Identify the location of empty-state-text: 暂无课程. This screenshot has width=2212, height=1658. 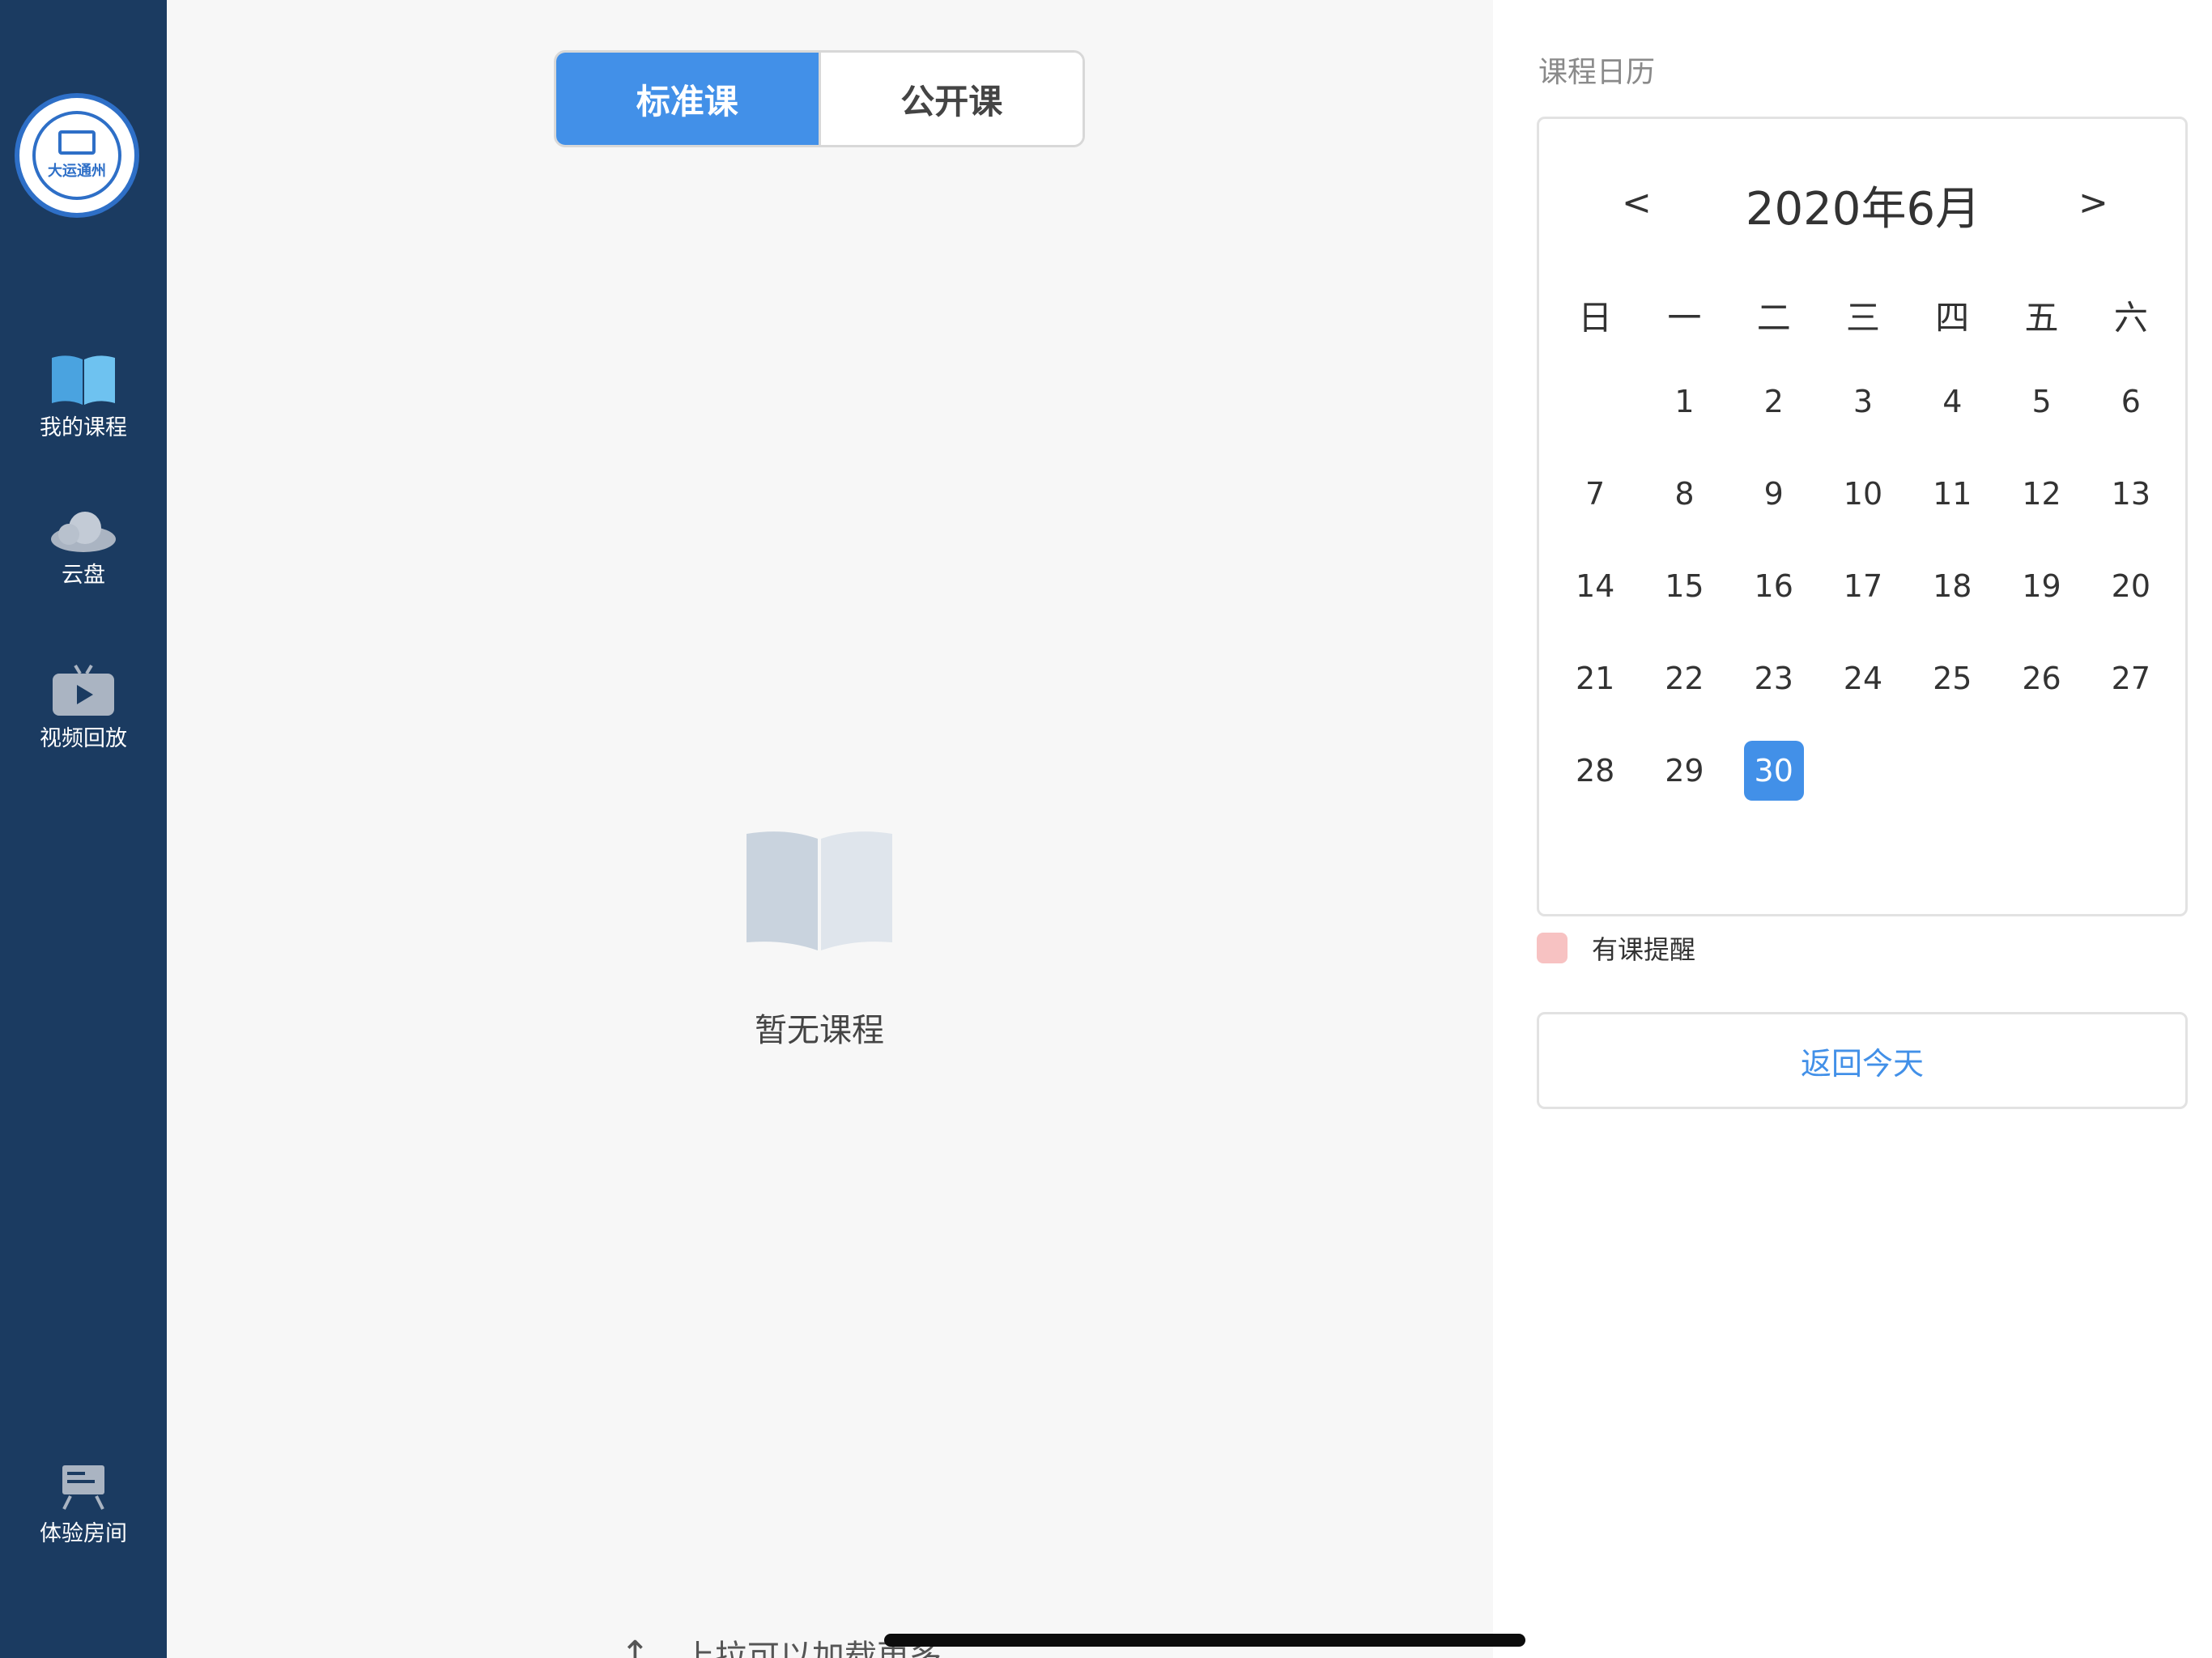
(820, 1030).